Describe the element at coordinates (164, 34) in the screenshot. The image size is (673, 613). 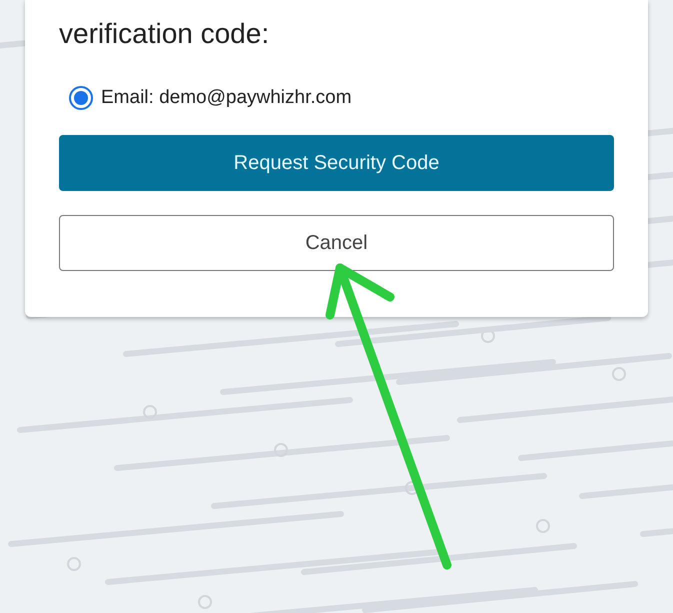
I see `dialog-title: verification code:` at that location.